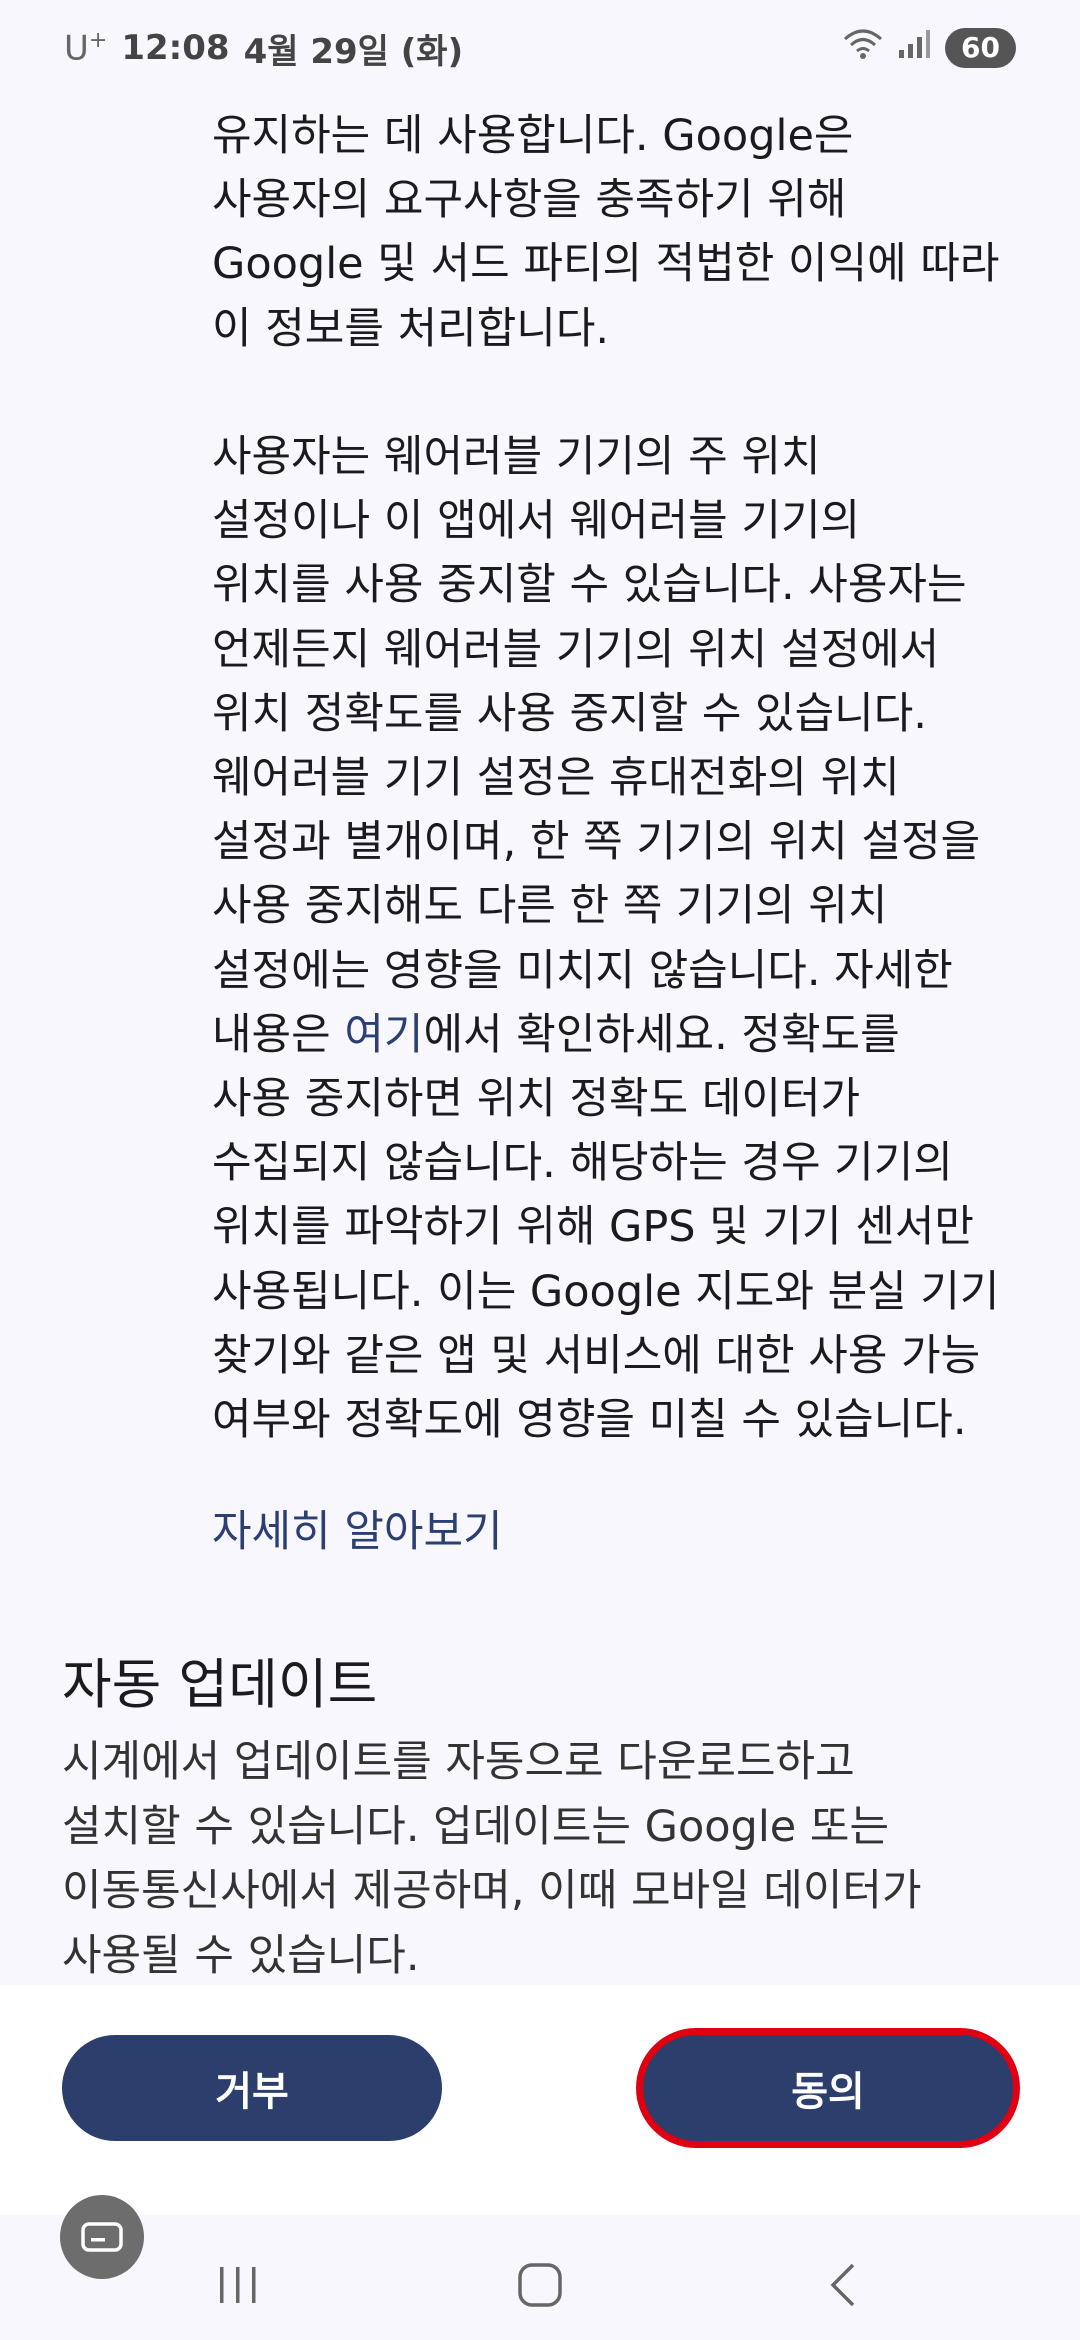 This screenshot has height=2340, width=1080. I want to click on text-line: 사용될 수 있습니다., so click(241, 1955).